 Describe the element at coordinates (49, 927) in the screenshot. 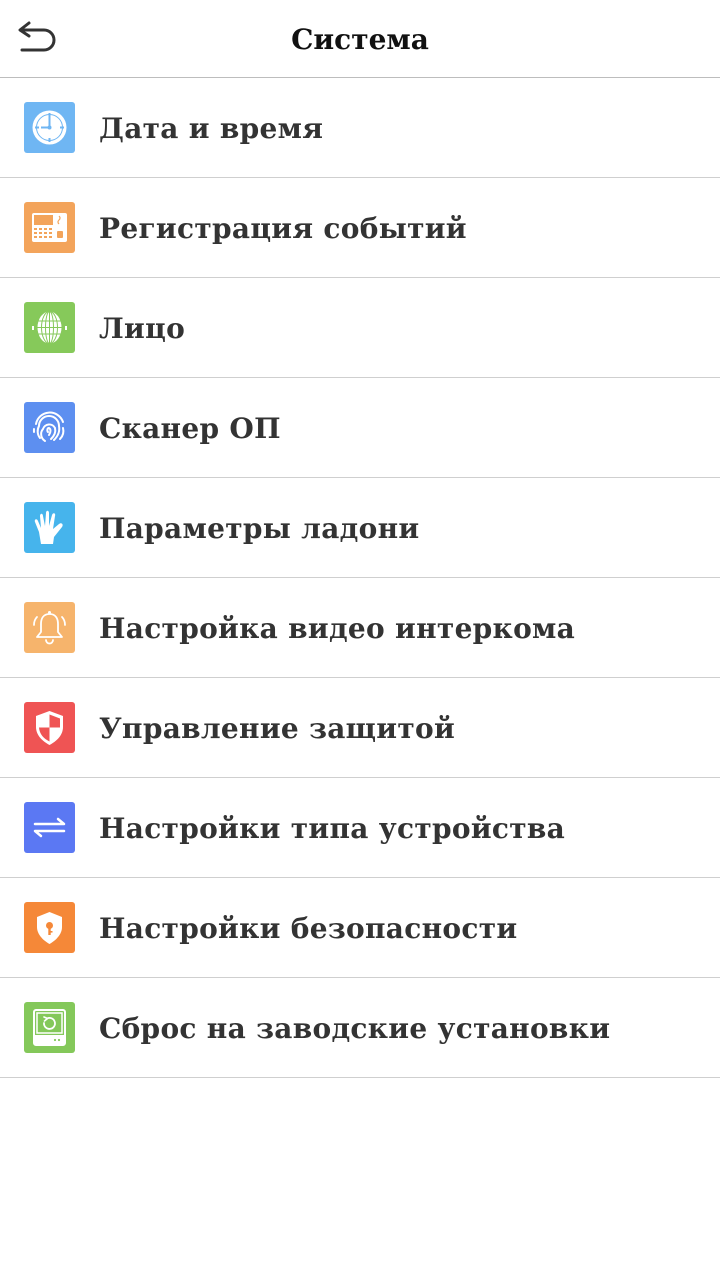

I see `security-lock-icon` at that location.